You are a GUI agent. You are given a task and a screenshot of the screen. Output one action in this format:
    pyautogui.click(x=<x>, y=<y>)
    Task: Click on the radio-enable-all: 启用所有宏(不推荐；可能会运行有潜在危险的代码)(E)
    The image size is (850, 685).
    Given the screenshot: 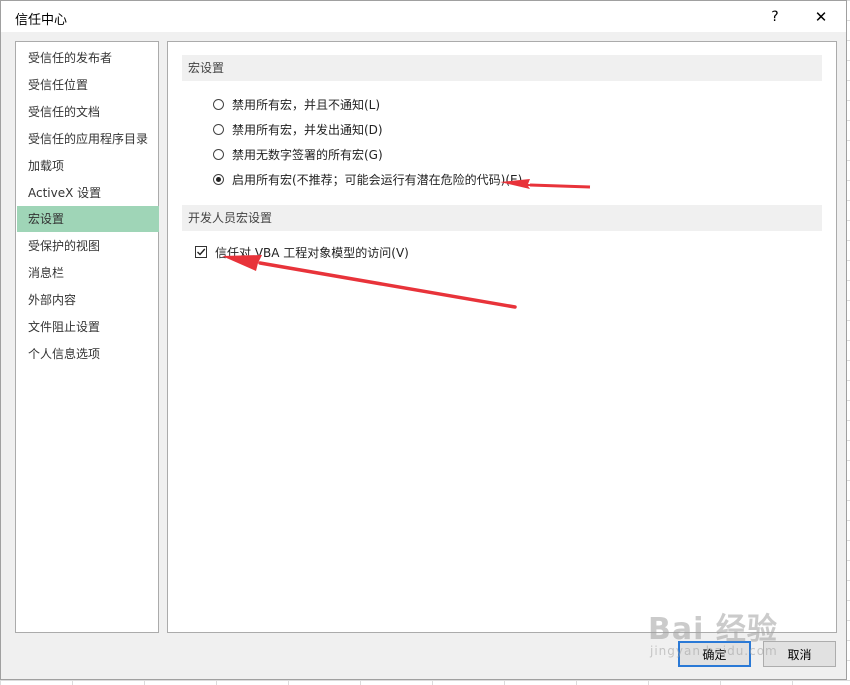 What is the action you would take?
    pyautogui.click(x=367, y=179)
    